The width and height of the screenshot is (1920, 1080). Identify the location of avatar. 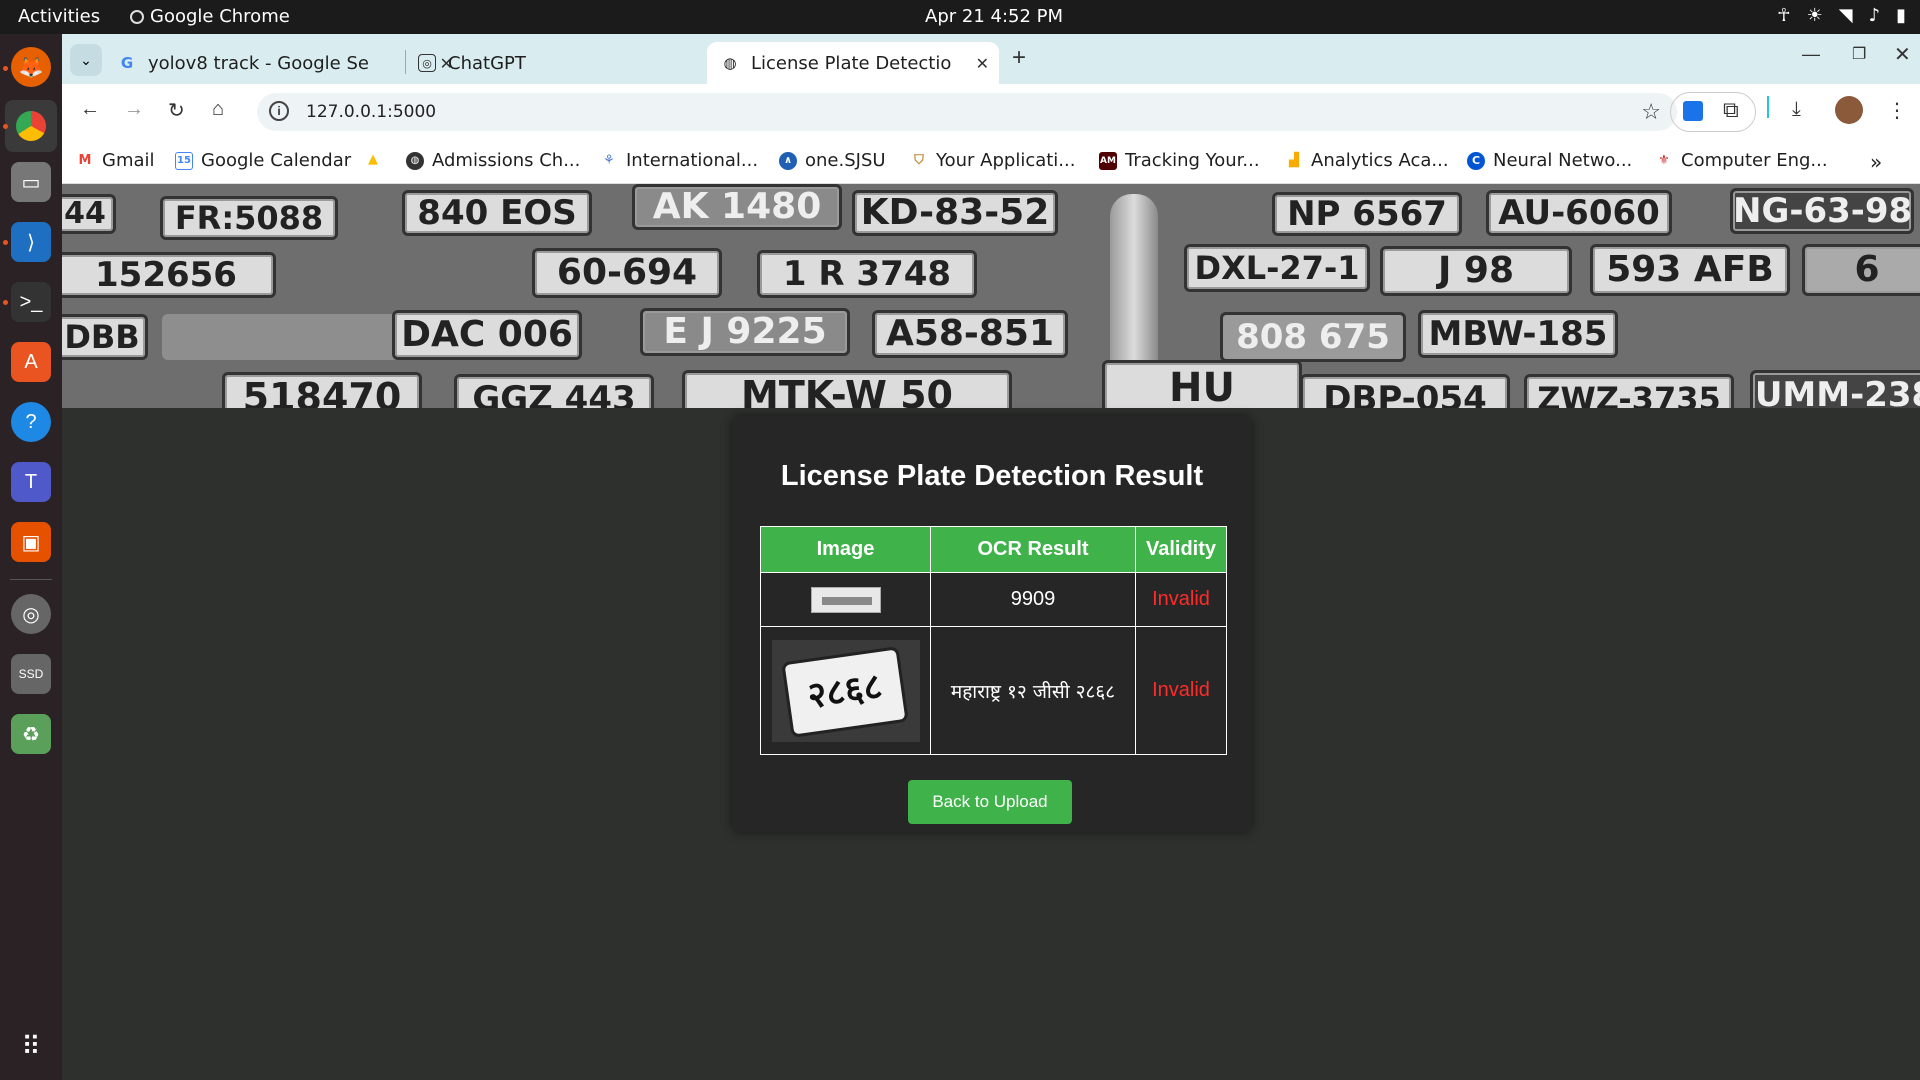
(1849, 110).